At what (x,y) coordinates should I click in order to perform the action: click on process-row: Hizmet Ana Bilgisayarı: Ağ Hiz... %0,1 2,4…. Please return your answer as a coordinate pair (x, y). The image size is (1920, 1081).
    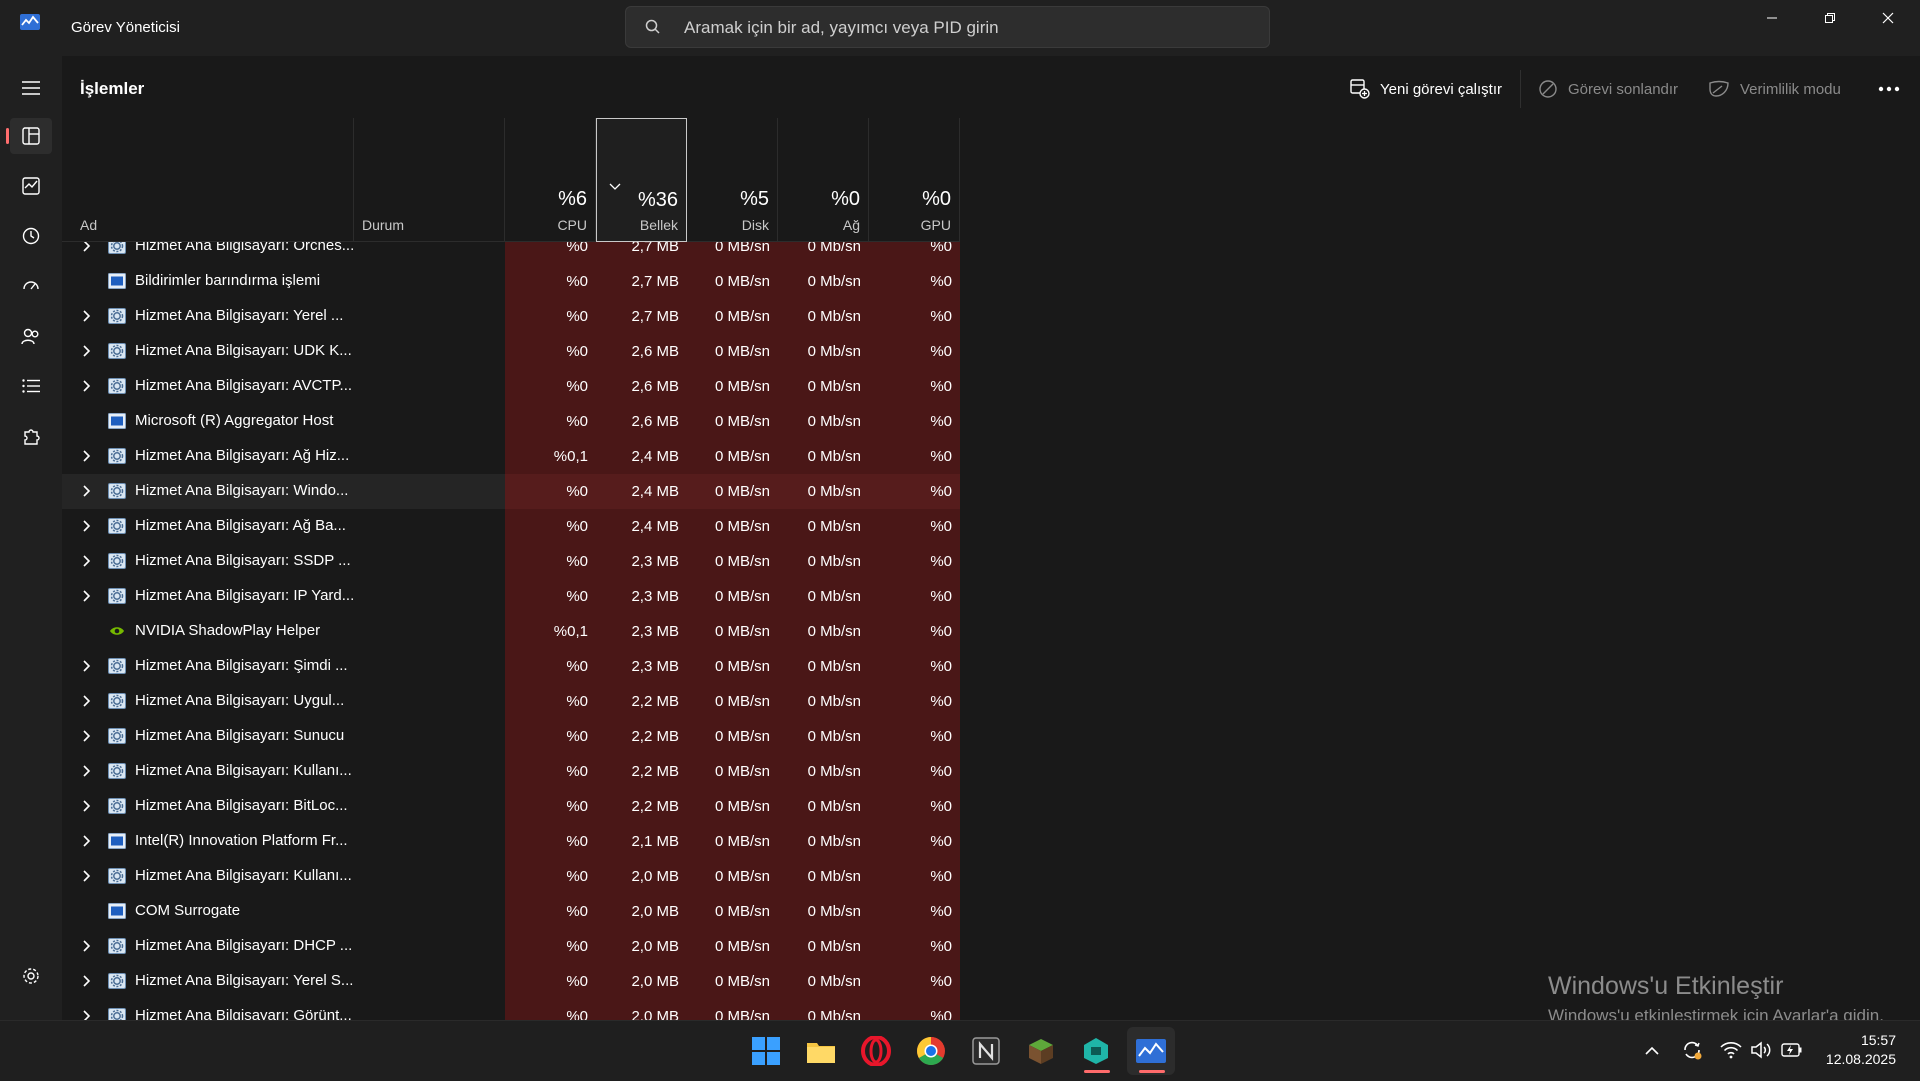
    Looking at the image, I should click on (542, 456).